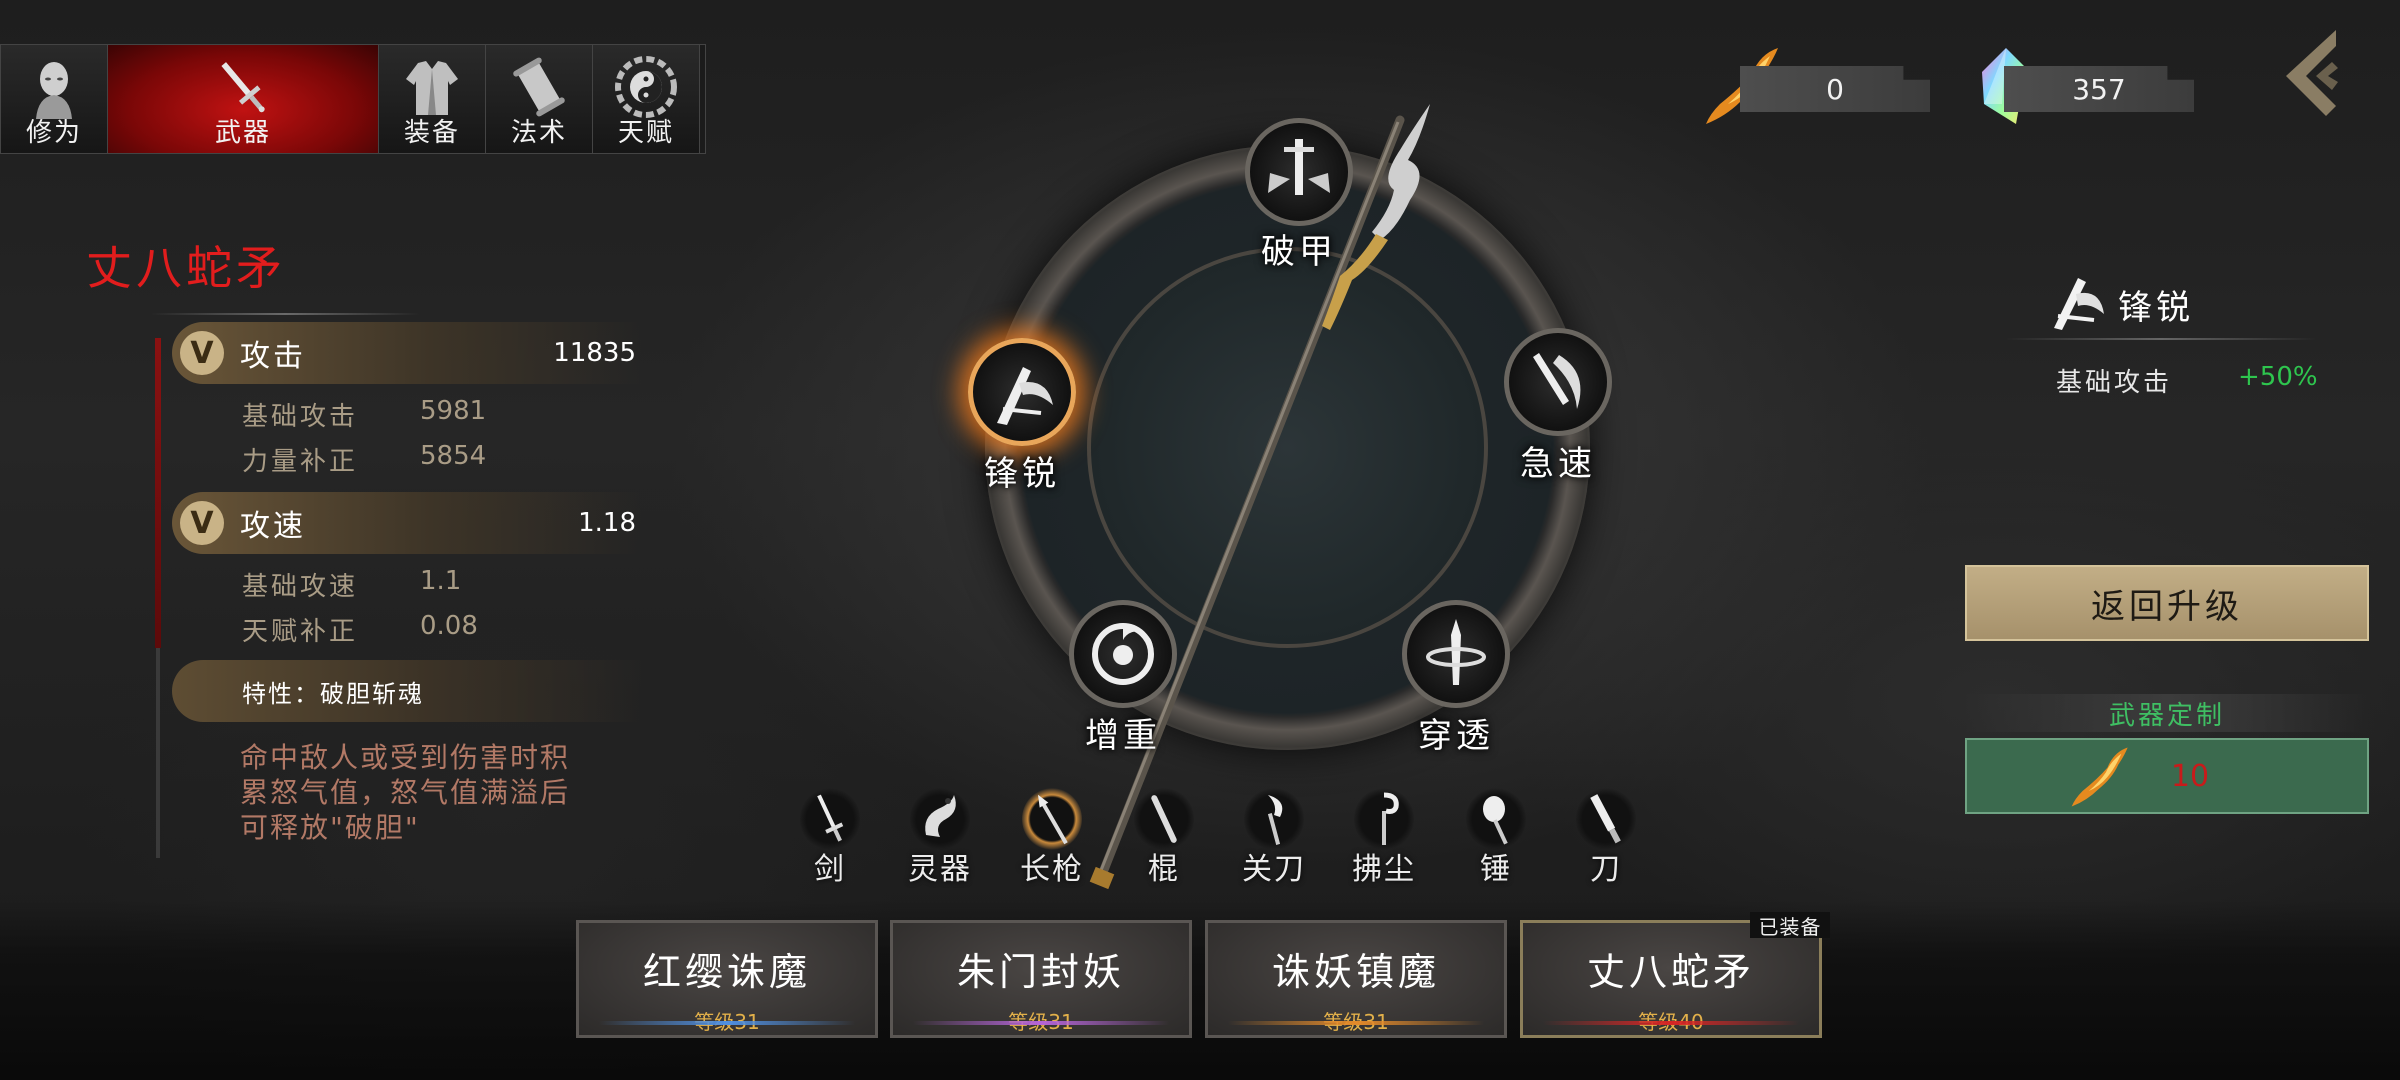  I want to click on weapon-card-name: 红缨诛魔, so click(726, 972).